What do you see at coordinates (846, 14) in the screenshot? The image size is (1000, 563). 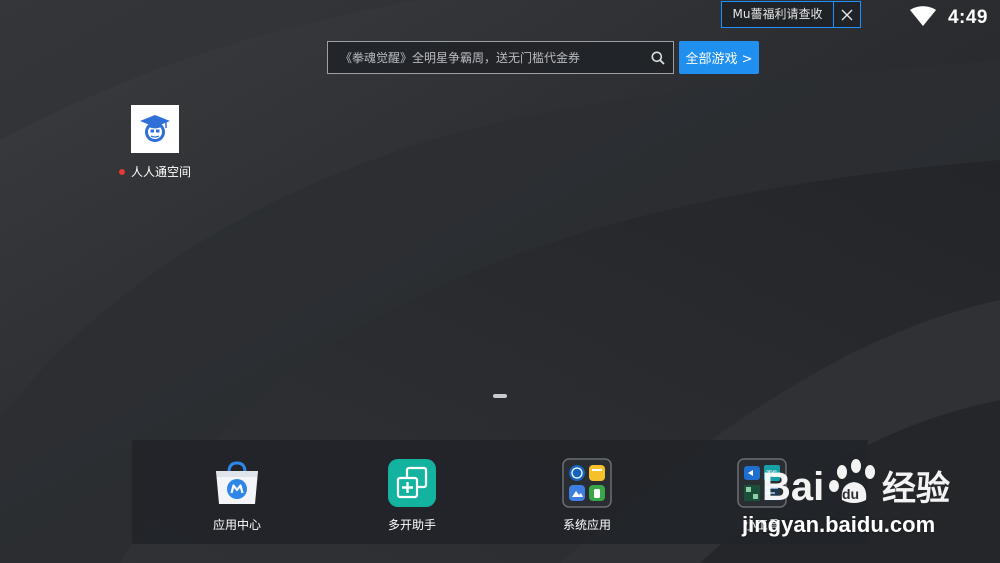 I see `close-icon` at bounding box center [846, 14].